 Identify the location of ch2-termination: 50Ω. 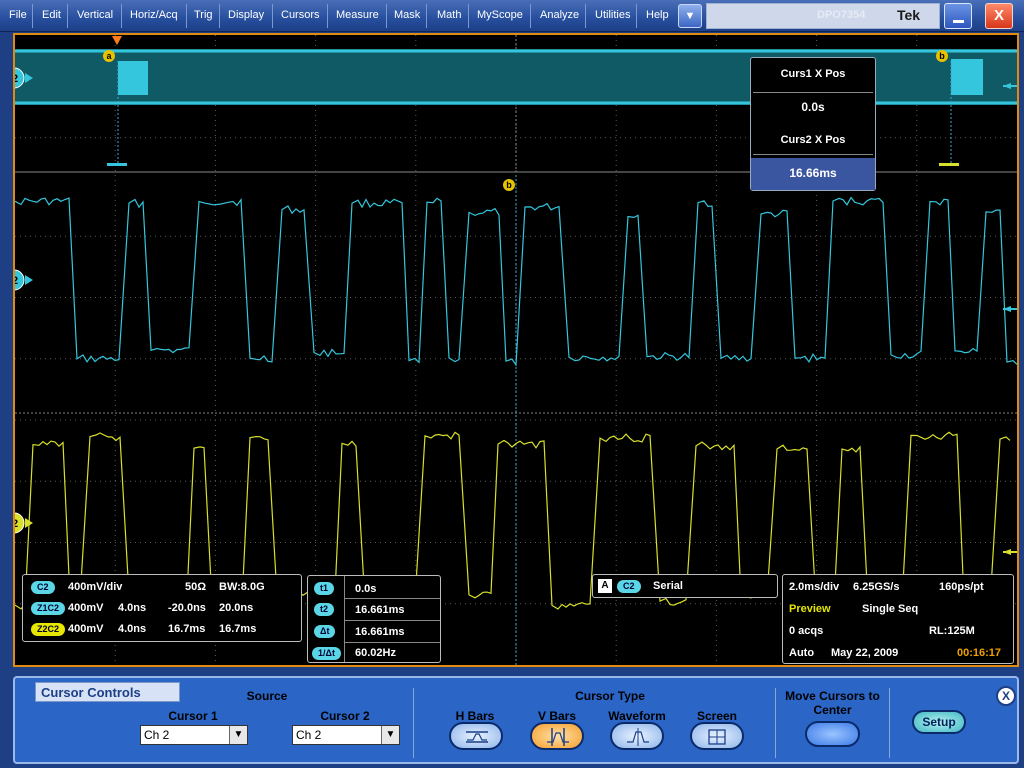
(196, 587).